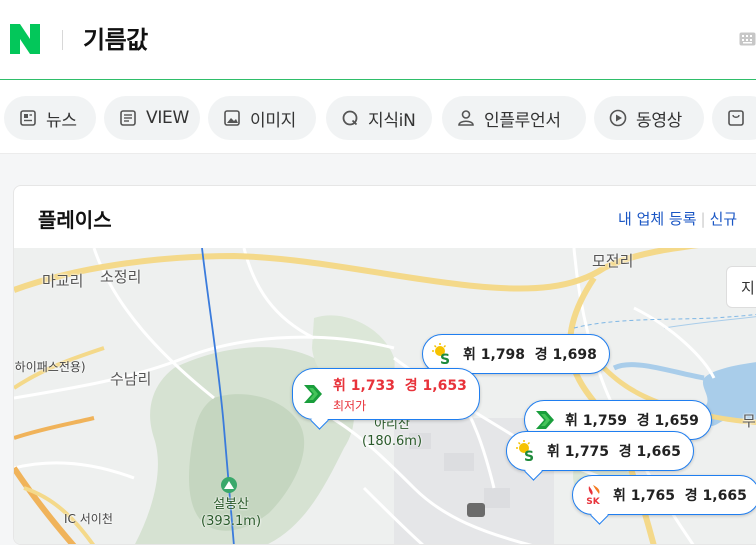 The width and height of the screenshot is (756, 545). I want to click on gas-station-marker-lowest: 휘 1,733 경 1,653 최저가, so click(386, 394).